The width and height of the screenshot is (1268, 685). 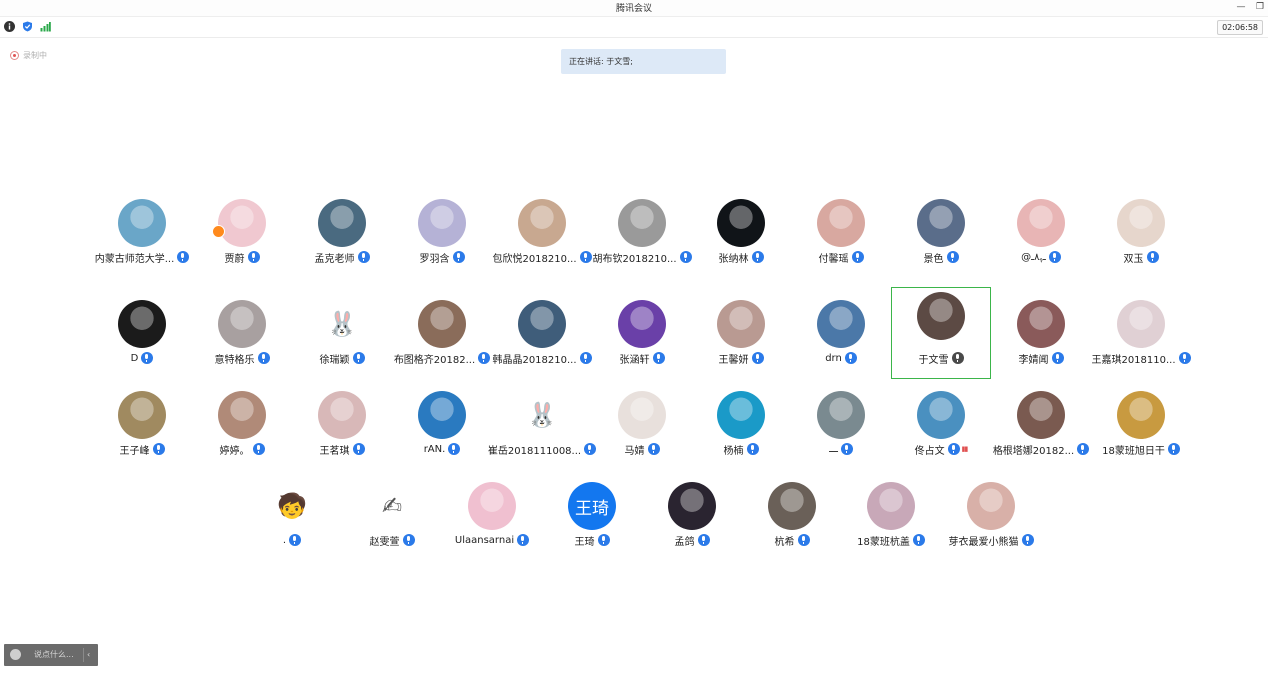 I want to click on recording-indicator: 录制中, so click(x=28, y=55).